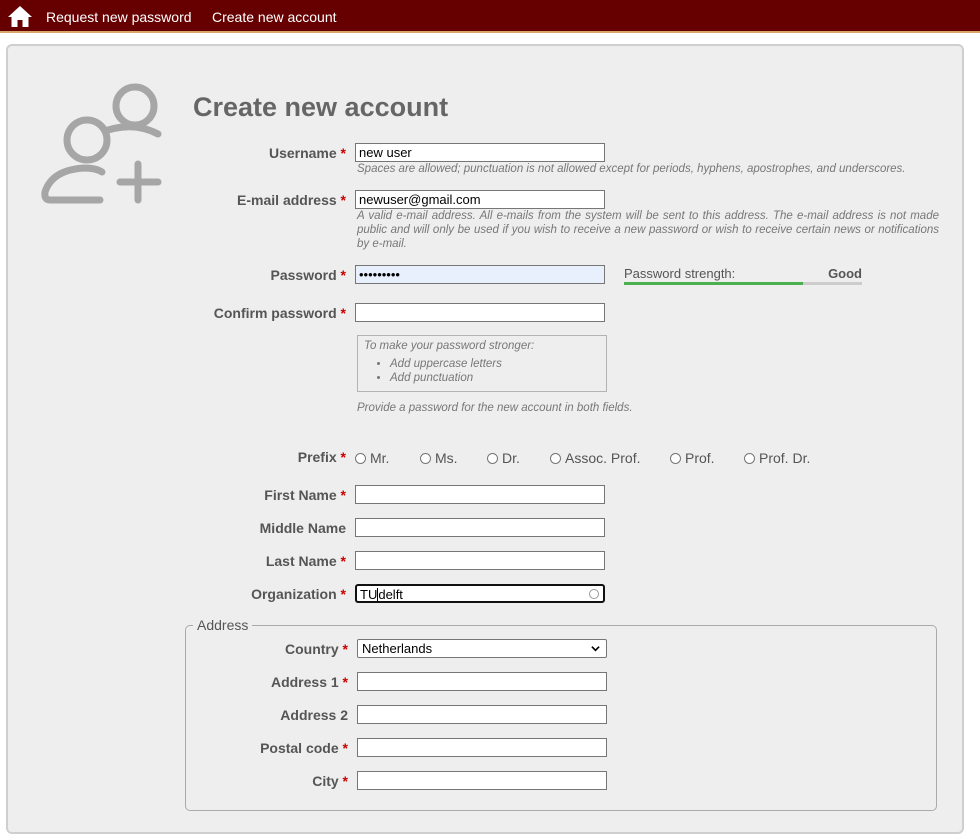 Image resolution: width=980 pixels, height=834 pixels. What do you see at coordinates (743, 276) in the screenshot?
I see `password-strength-indicator: Password strength: Good` at bounding box center [743, 276].